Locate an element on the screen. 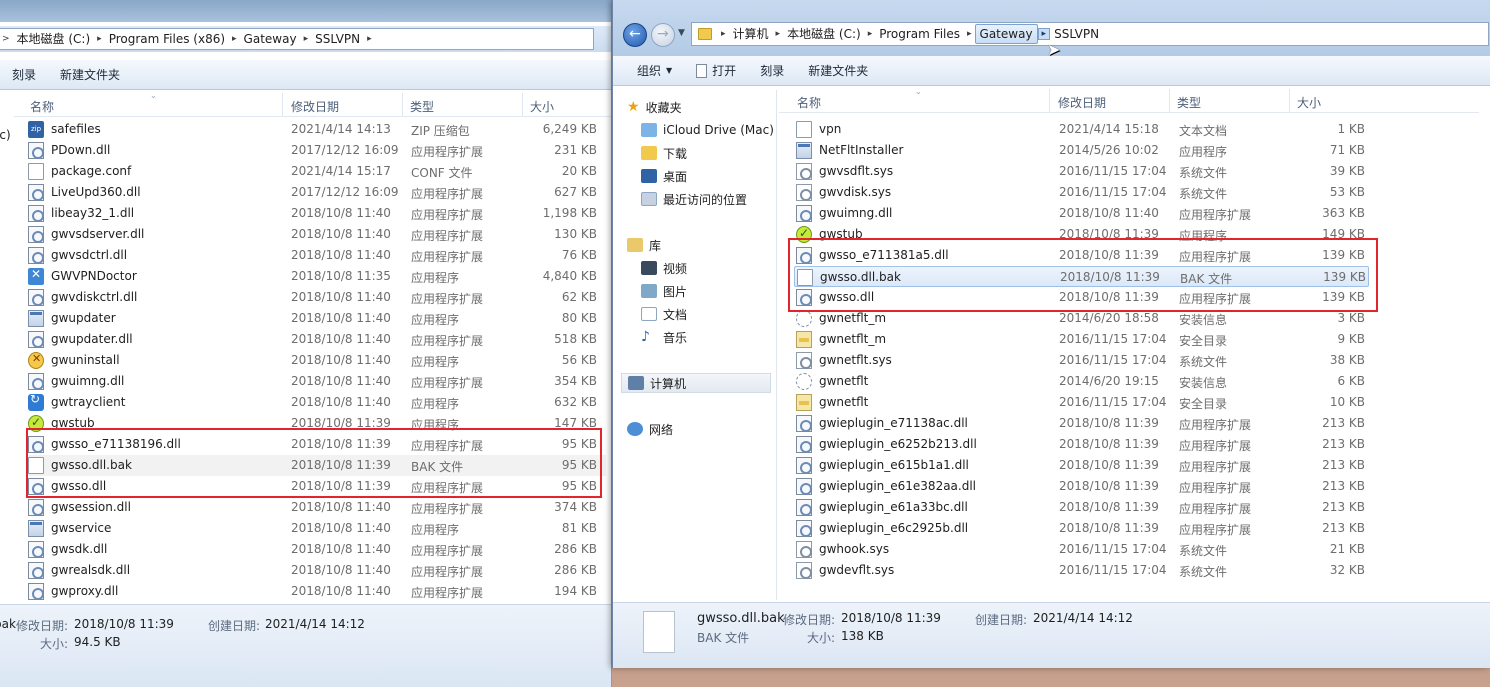  file-row: gwuninstall 2018/10/8 11:40 应用程序 56 KB is located at coordinates (316, 360).